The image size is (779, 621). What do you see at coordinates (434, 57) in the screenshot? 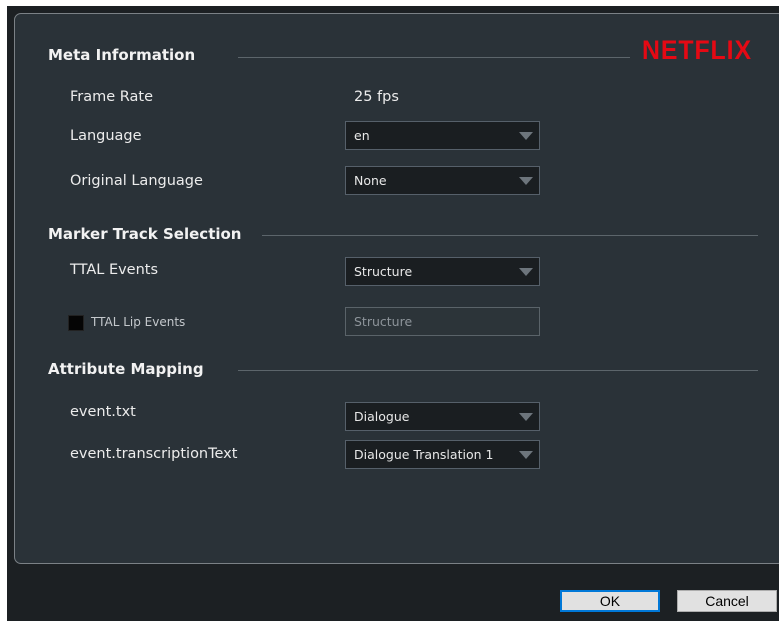
I see `meta-divider` at bounding box center [434, 57].